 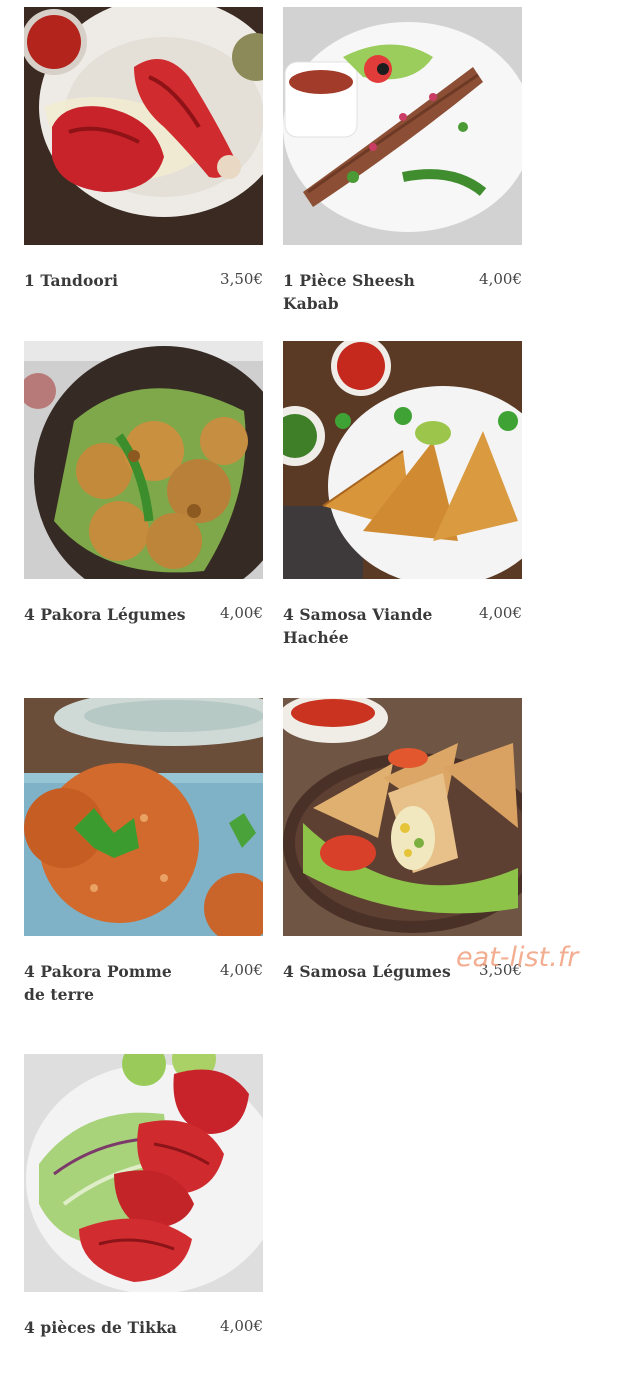 What do you see at coordinates (349, 292) in the screenshot?
I see `menu-item-name: 1 Pièce Sheesh Kabab` at bounding box center [349, 292].